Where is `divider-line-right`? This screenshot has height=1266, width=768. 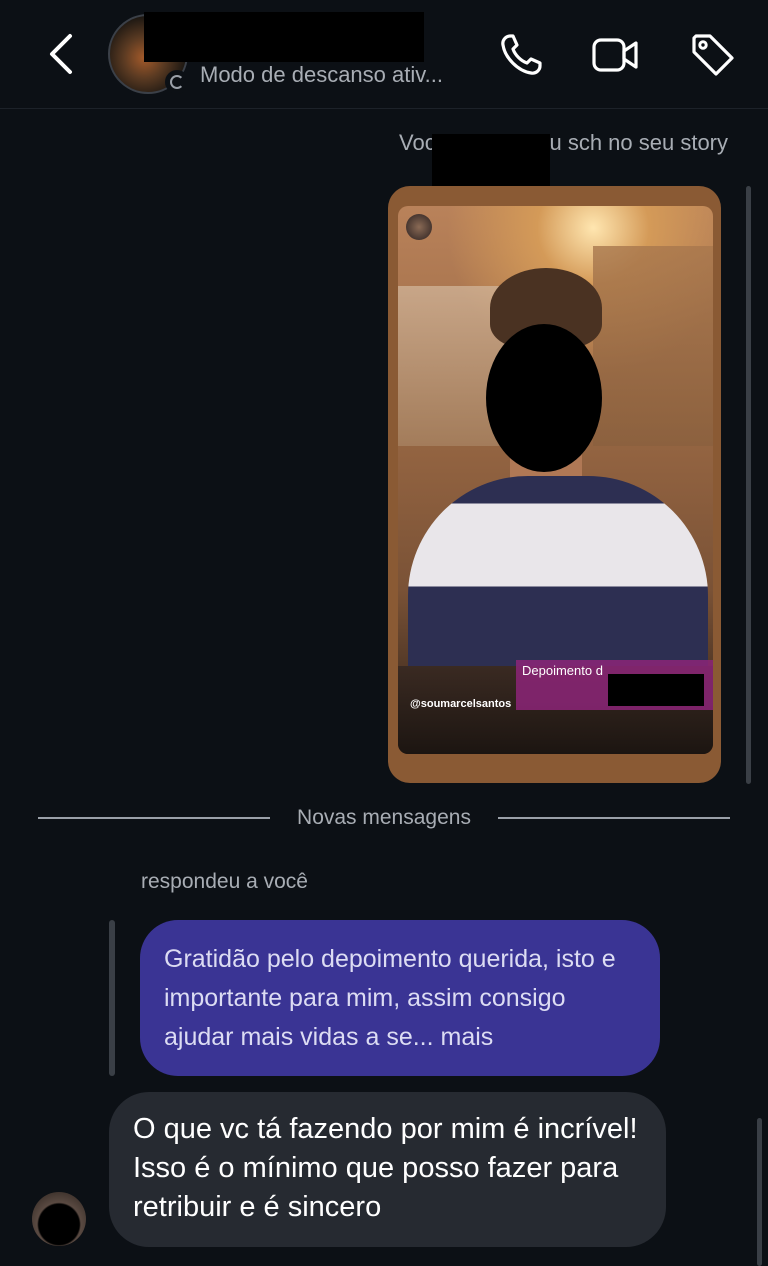
divider-line-right is located at coordinates (614, 818).